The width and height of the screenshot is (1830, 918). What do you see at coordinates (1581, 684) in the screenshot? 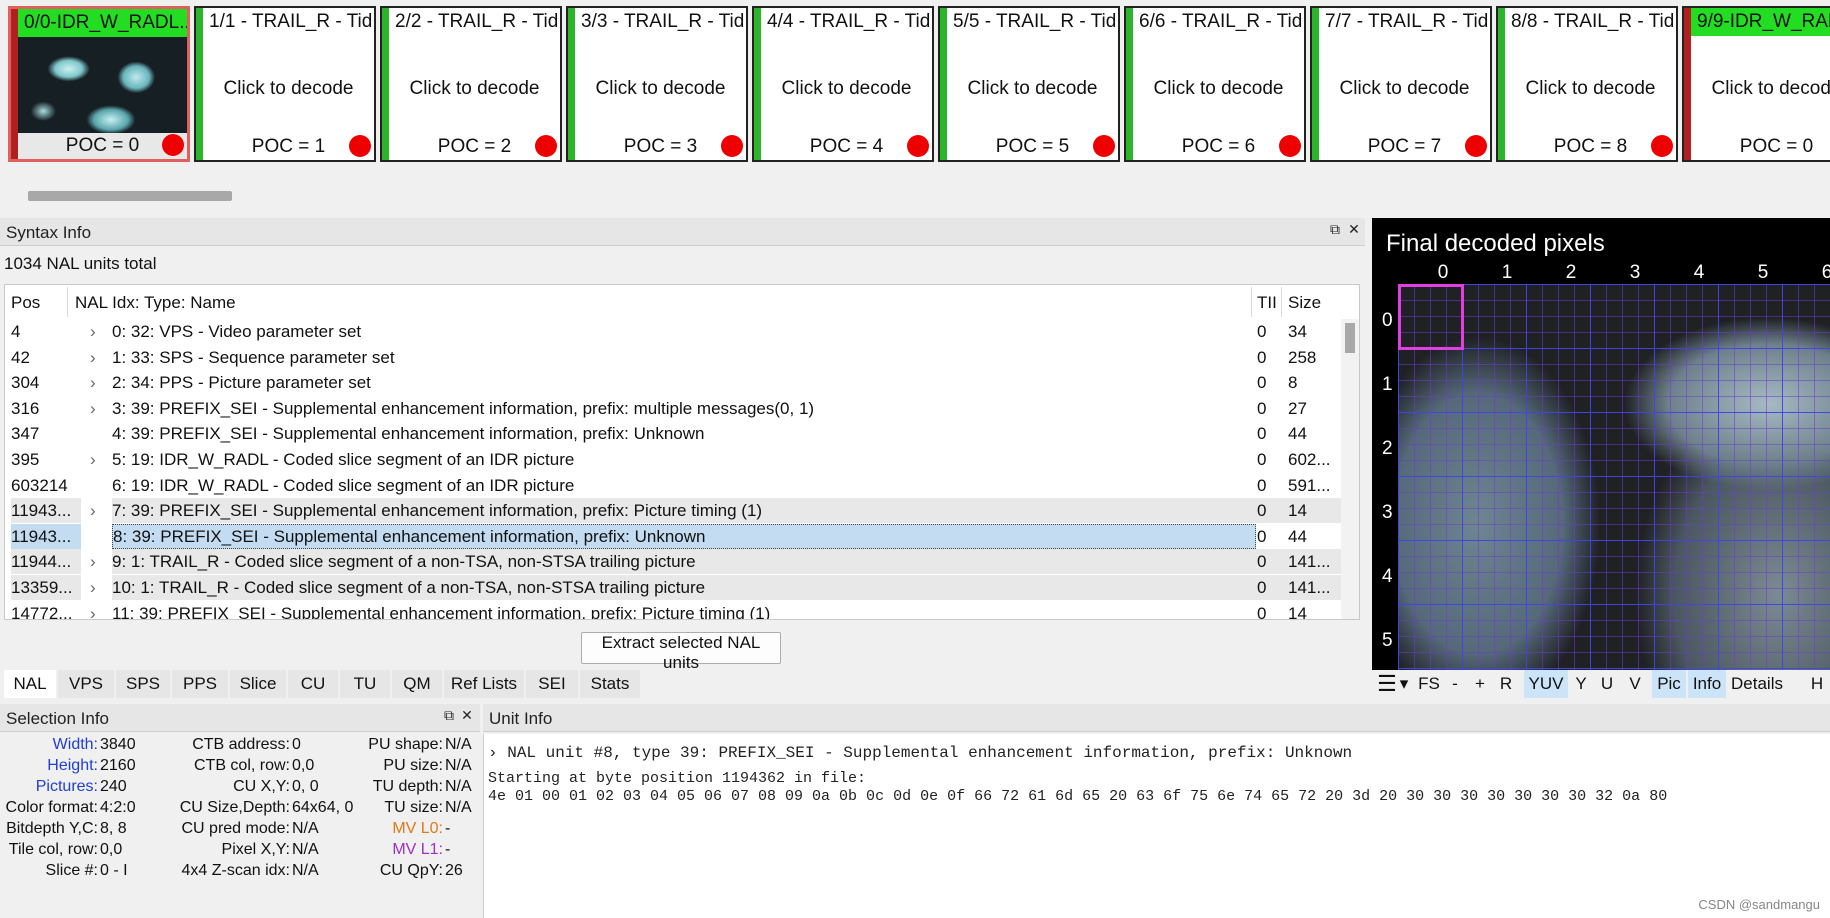
I see `y-channel-toggle: Y` at bounding box center [1581, 684].